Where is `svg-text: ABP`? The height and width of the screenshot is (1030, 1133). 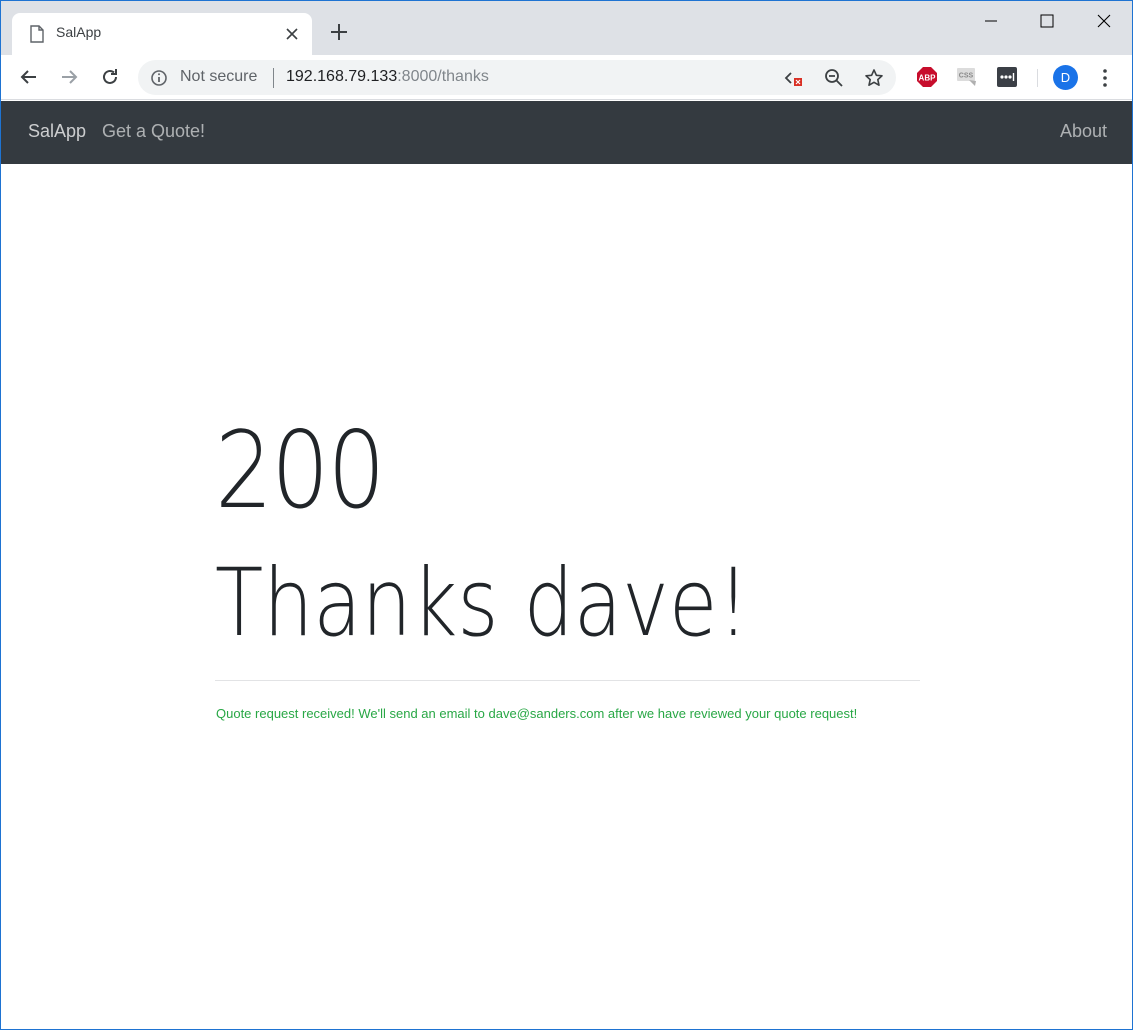 svg-text: ABP is located at coordinates (928, 78).